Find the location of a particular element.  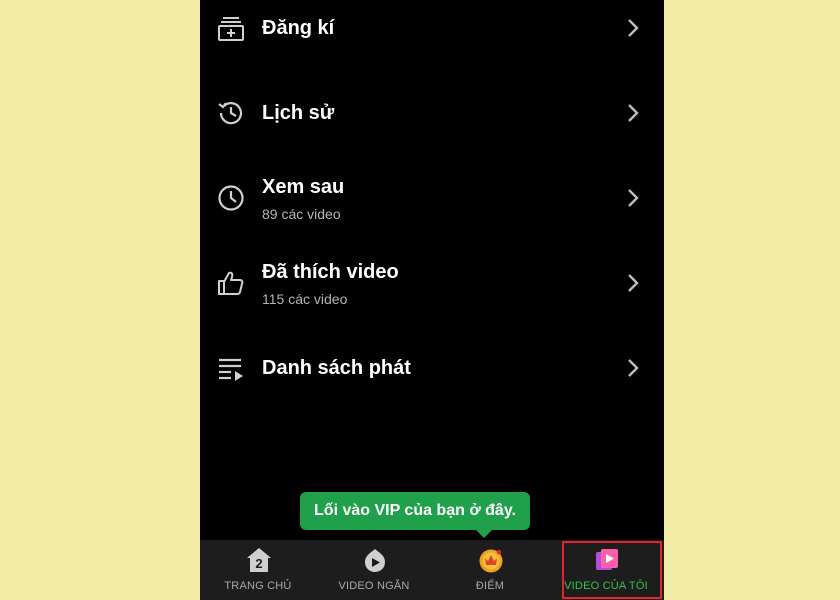

tab-my-videos: VIDEO CỦA TÔI is located at coordinates (606, 570).